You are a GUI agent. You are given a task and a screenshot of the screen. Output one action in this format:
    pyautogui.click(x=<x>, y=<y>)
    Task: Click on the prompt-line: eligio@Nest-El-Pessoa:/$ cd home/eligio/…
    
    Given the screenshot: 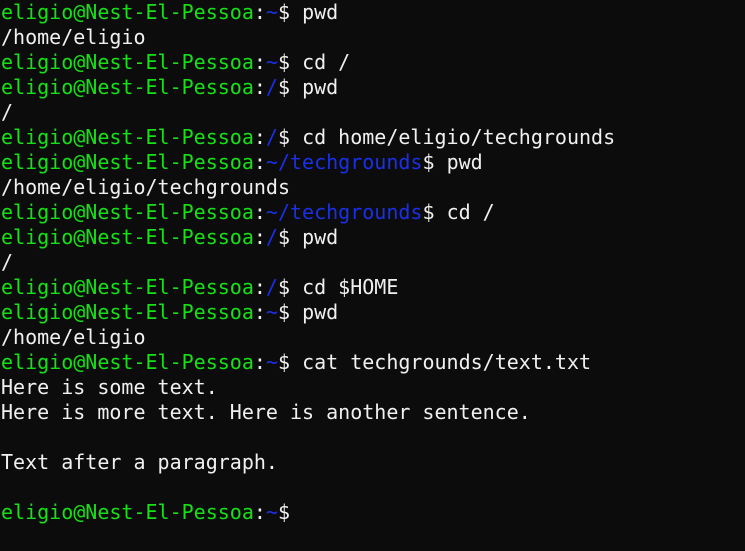 What is the action you would take?
    pyautogui.click(x=308, y=137)
    